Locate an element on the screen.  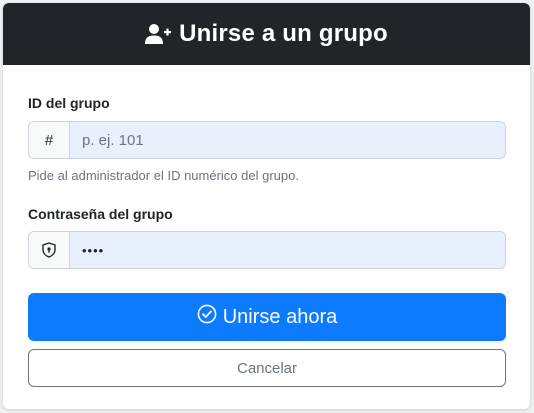
dialog-title: Unirse a un grupo is located at coordinates (283, 33).